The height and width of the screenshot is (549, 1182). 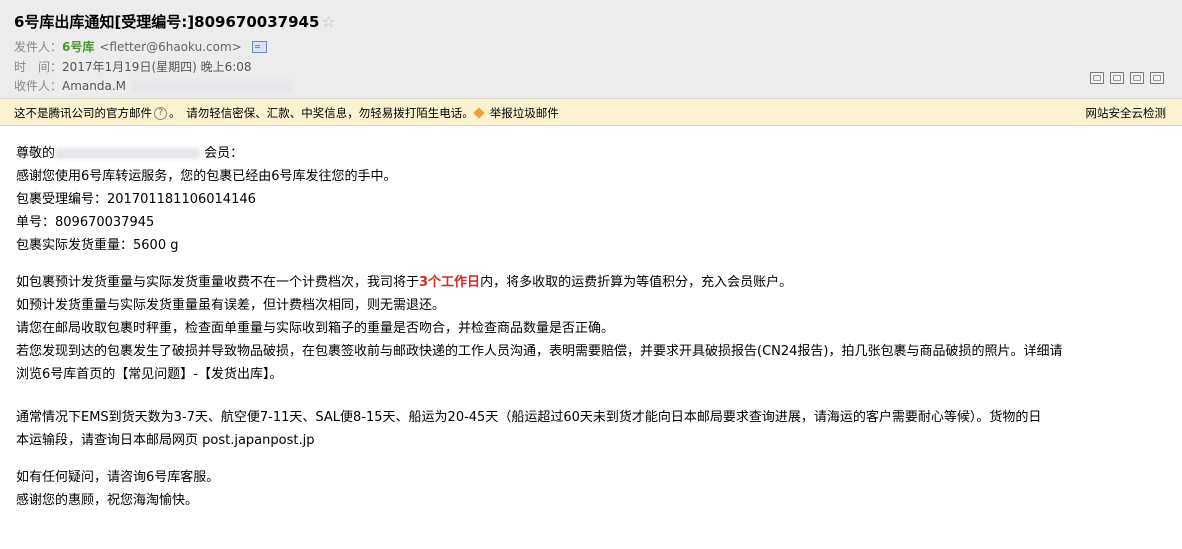 I want to click on open-window-icon, so click(x=1117, y=78).